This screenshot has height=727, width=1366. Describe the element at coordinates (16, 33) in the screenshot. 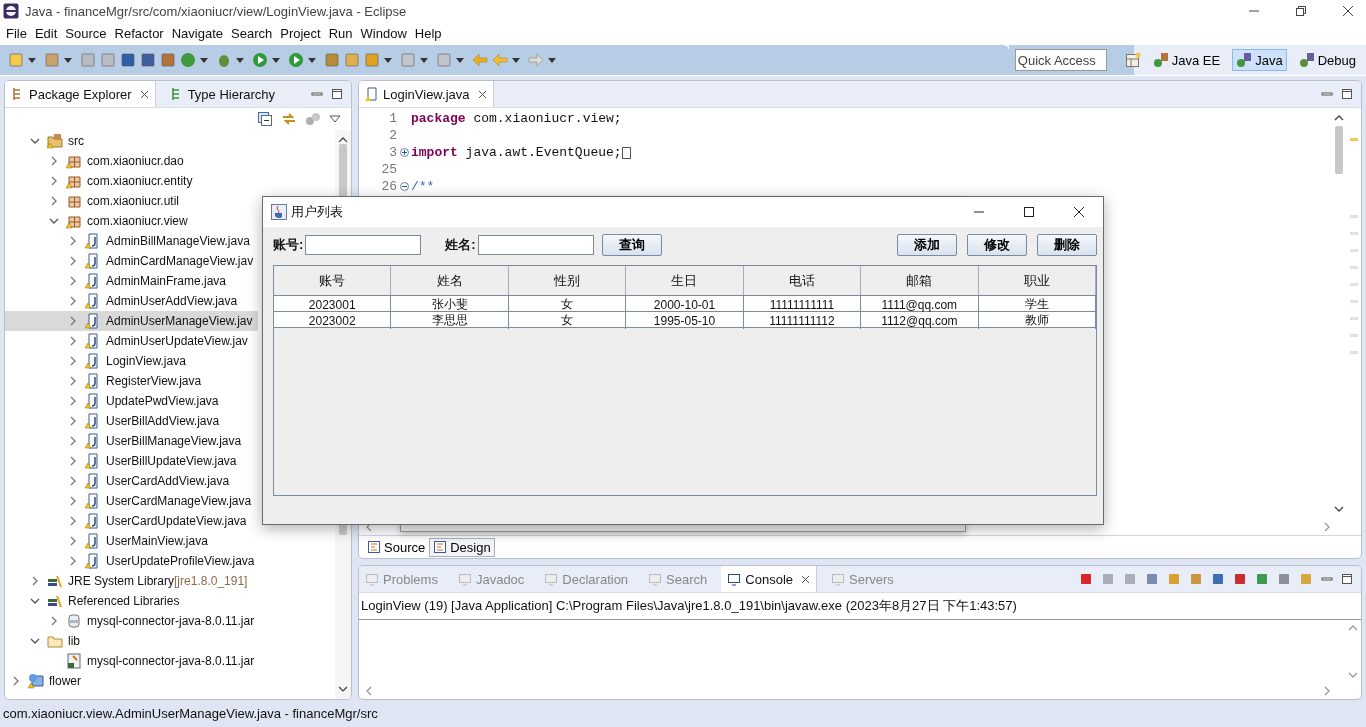

I see `menu-item: File` at that location.